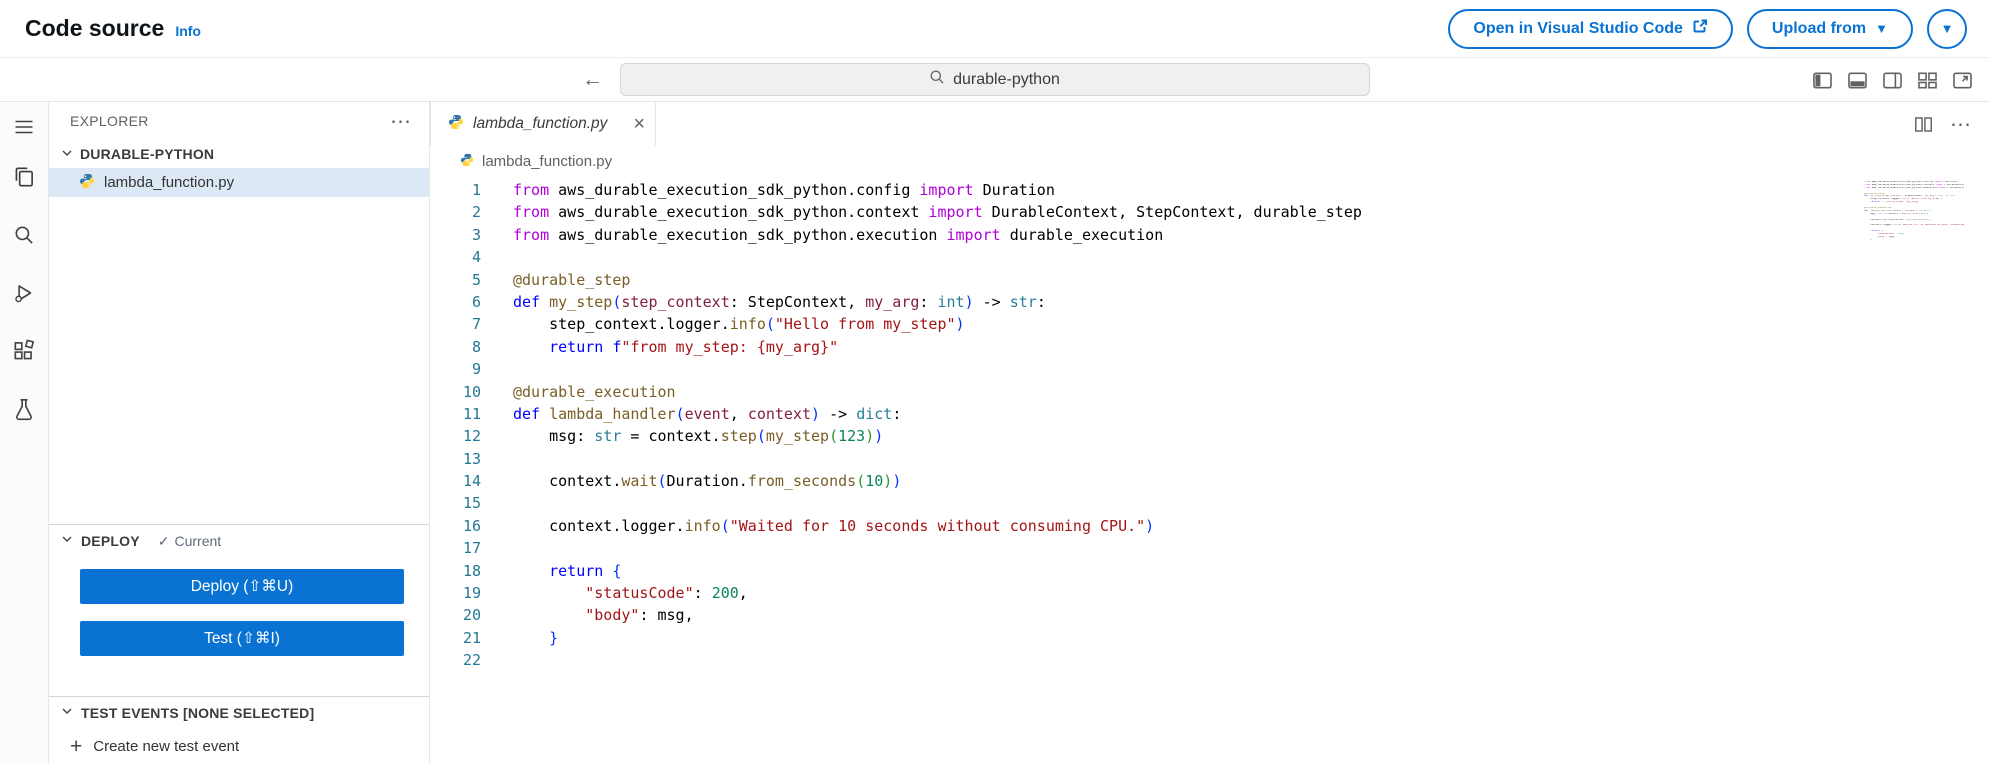 This screenshot has height=763, width=1989. I want to click on deploy-buttons: Deploy (⇧⌘U) Test (⇧⌘I), so click(239, 626).